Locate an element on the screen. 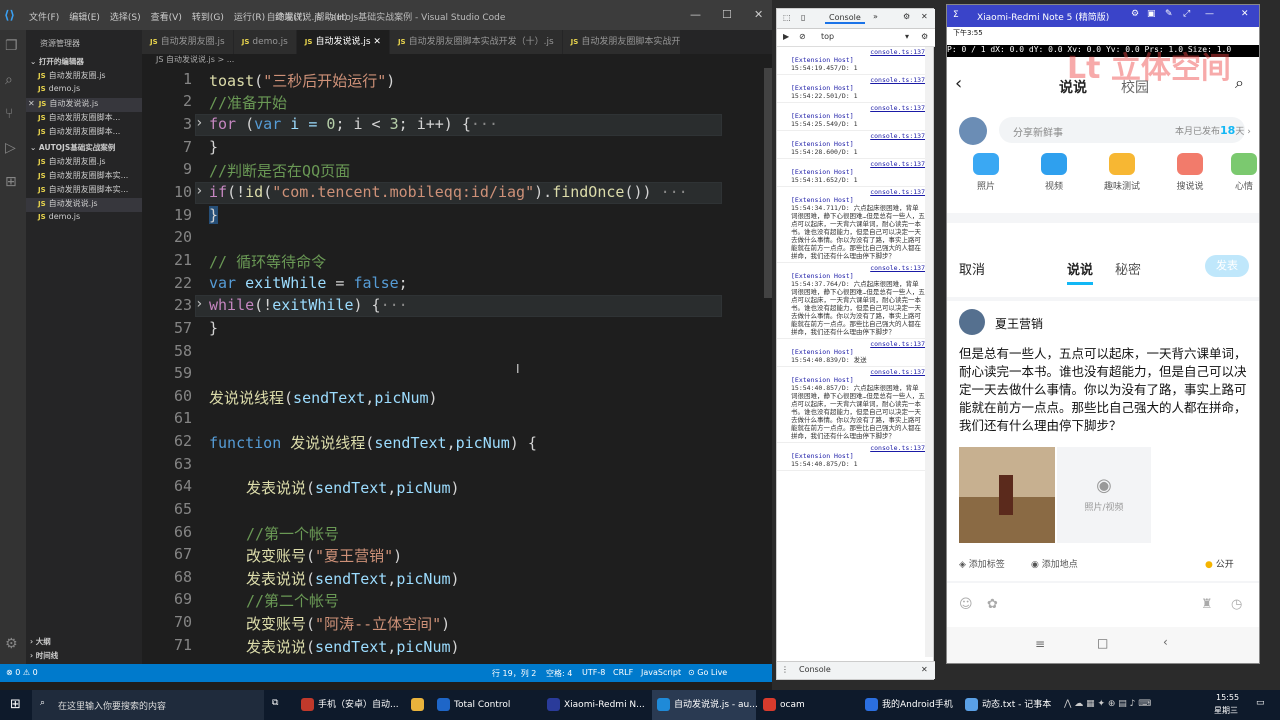 The width and height of the screenshot is (1280, 720). compose-tab-shuoshuo: 说说 is located at coordinates (1080, 272).